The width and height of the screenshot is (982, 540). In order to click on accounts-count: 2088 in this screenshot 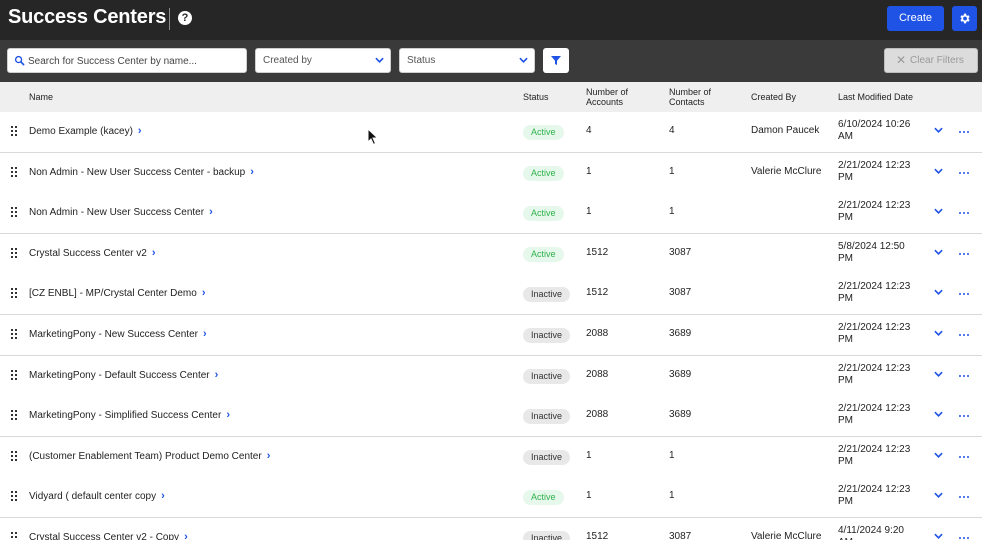, I will do `click(597, 415)`.